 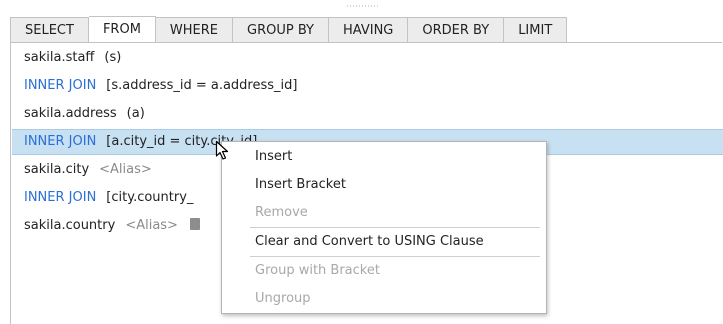 What do you see at coordinates (384, 185) in the screenshot?
I see `menu-item-insert-bracket: Insert Bracket` at bounding box center [384, 185].